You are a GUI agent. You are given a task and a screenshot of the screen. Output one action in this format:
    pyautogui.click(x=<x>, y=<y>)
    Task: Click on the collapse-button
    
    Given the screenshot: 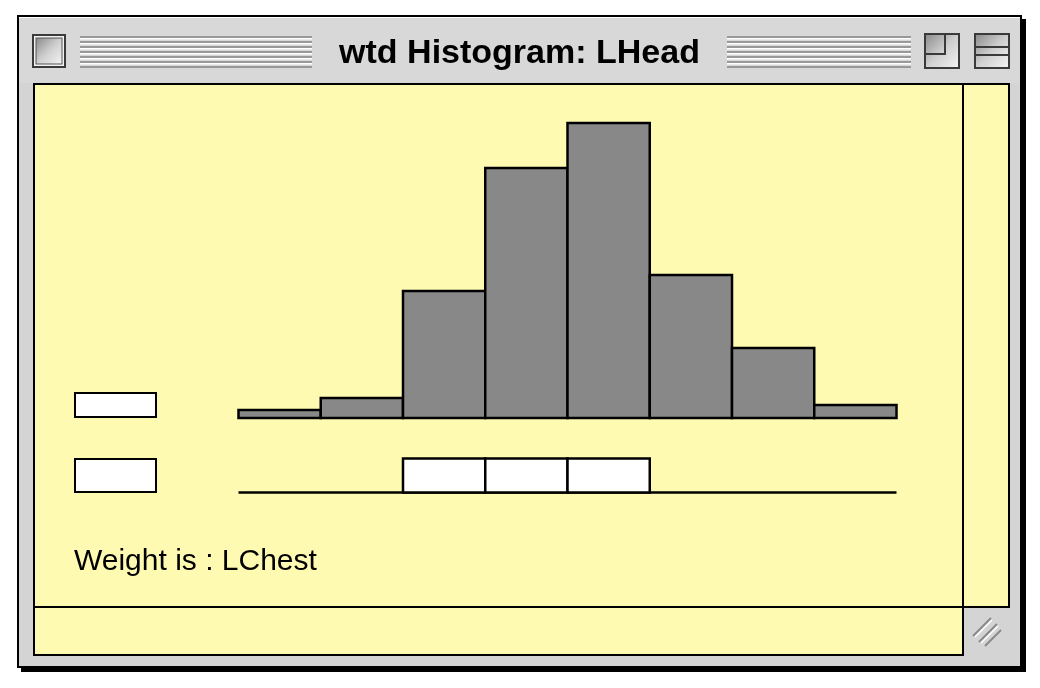 What is the action you would take?
    pyautogui.click(x=992, y=50)
    